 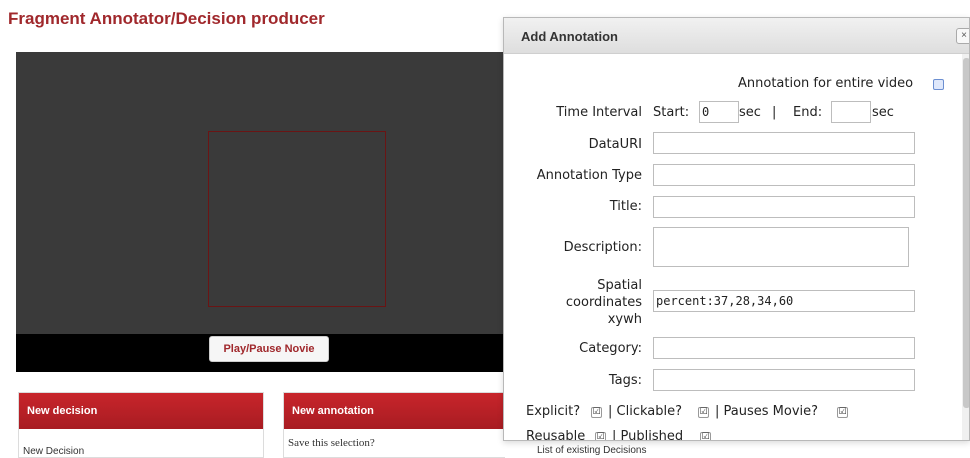 I want to click on spatial-label-line1: Spatial, so click(x=619, y=285).